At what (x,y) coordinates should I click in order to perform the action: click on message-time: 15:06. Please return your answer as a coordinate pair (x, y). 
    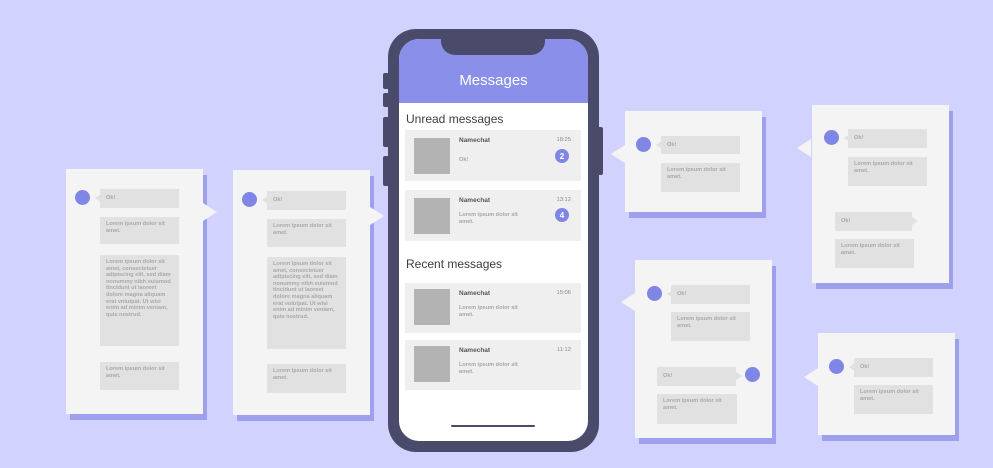
    Looking at the image, I should click on (563, 293).